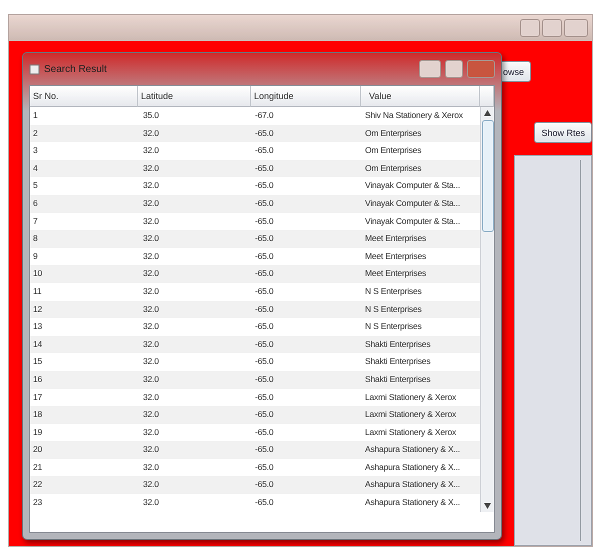 This screenshot has height=547, width=593. I want to click on table-cell: 19, so click(84, 433).